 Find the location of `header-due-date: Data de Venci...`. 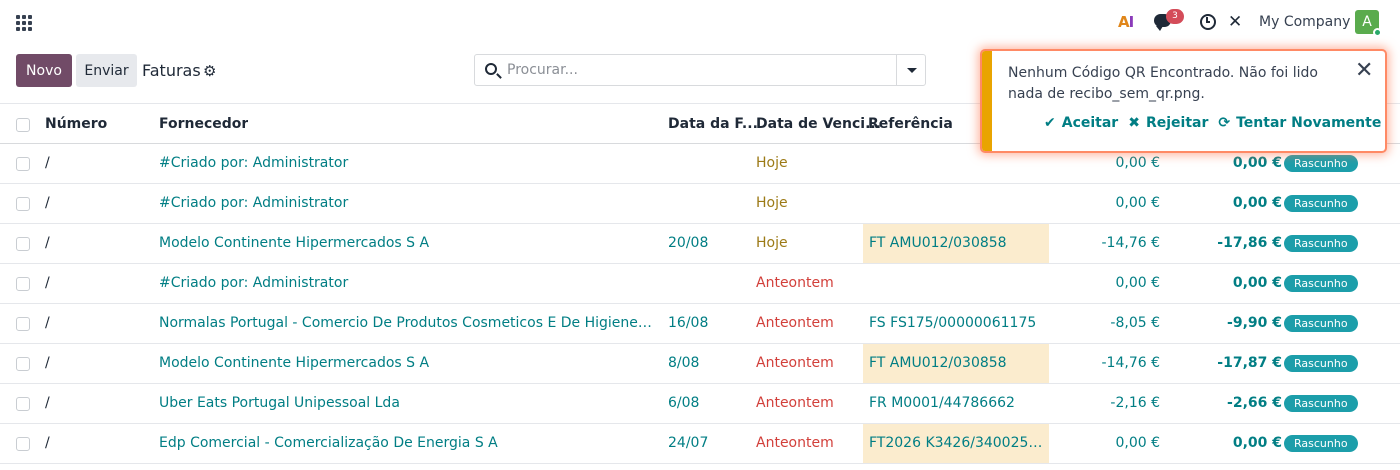

header-due-date: Data de Venci... is located at coordinates (818, 124).